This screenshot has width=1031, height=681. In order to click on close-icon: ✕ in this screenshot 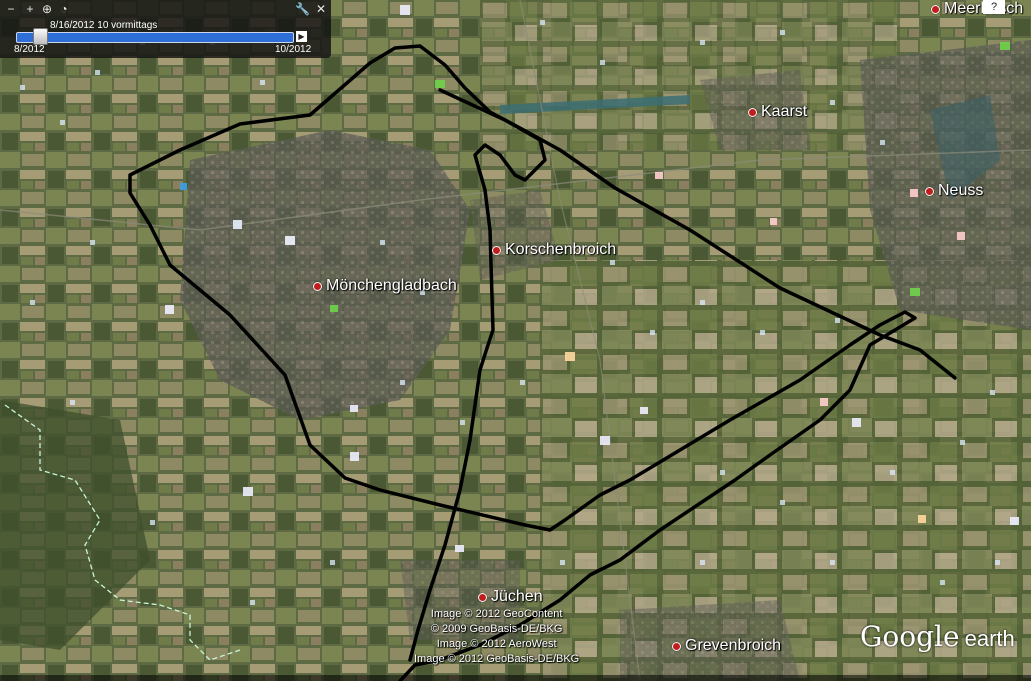, I will do `click(321, 9)`.